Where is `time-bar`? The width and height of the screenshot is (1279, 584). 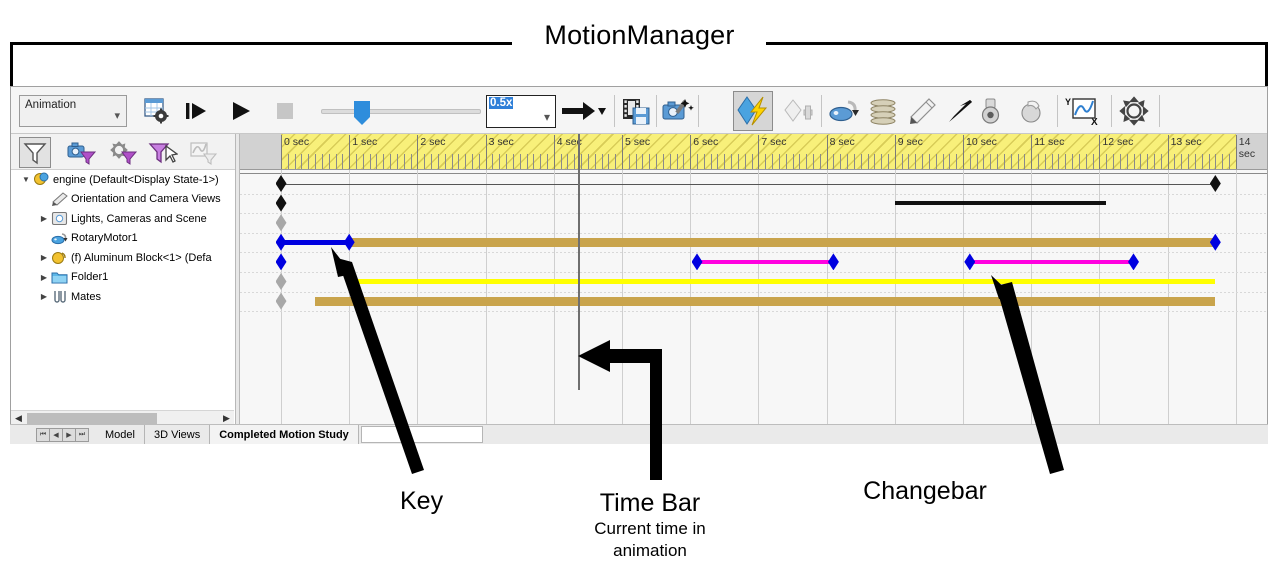 time-bar is located at coordinates (578, 262).